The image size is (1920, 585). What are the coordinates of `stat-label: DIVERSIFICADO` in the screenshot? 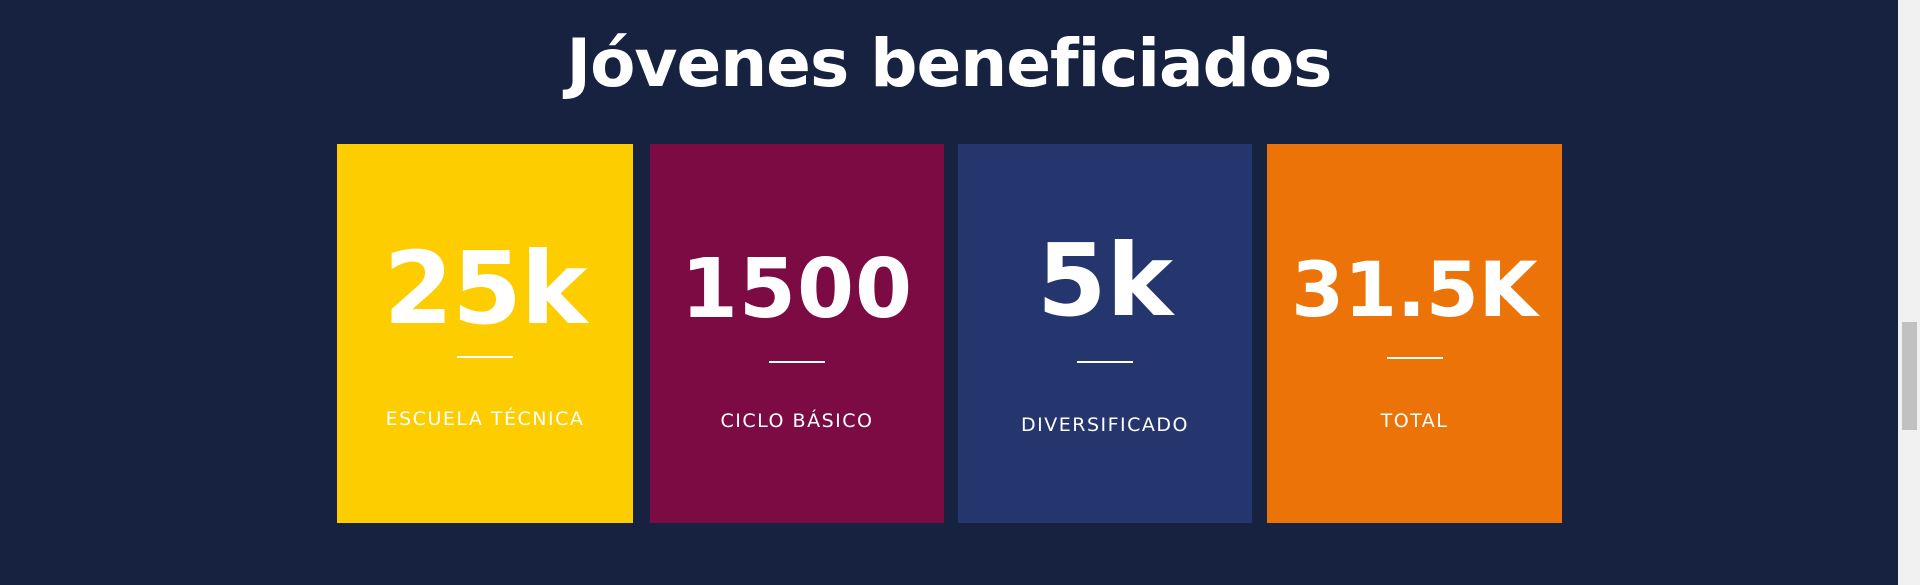 It's located at (1105, 425).